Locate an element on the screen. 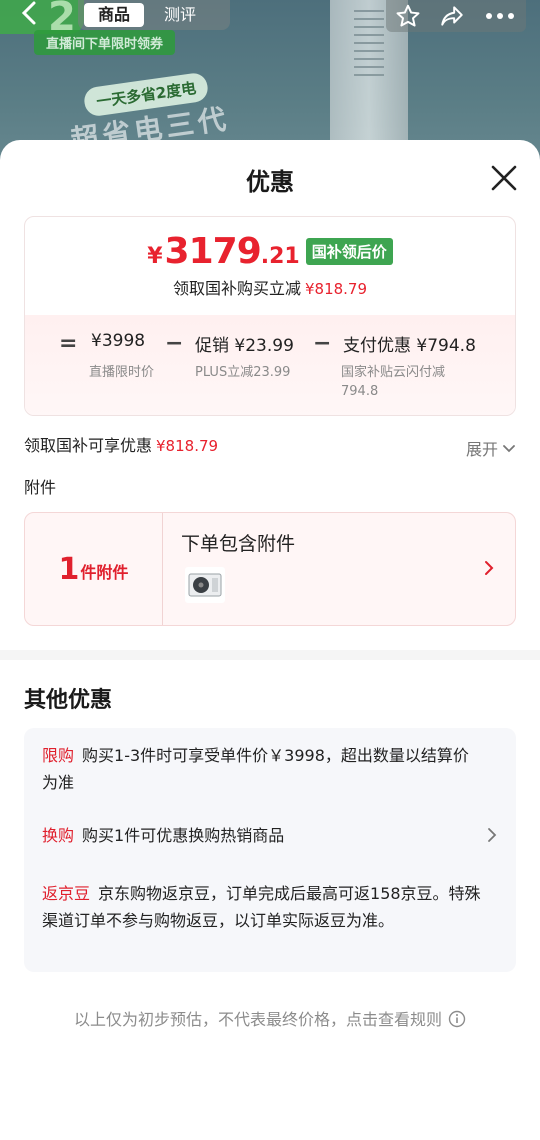 Image resolution: width=540 pixels, height=1140 pixels. payment-discount-detail: 国家补贴云闪付减794.8 is located at coordinates (393, 382).